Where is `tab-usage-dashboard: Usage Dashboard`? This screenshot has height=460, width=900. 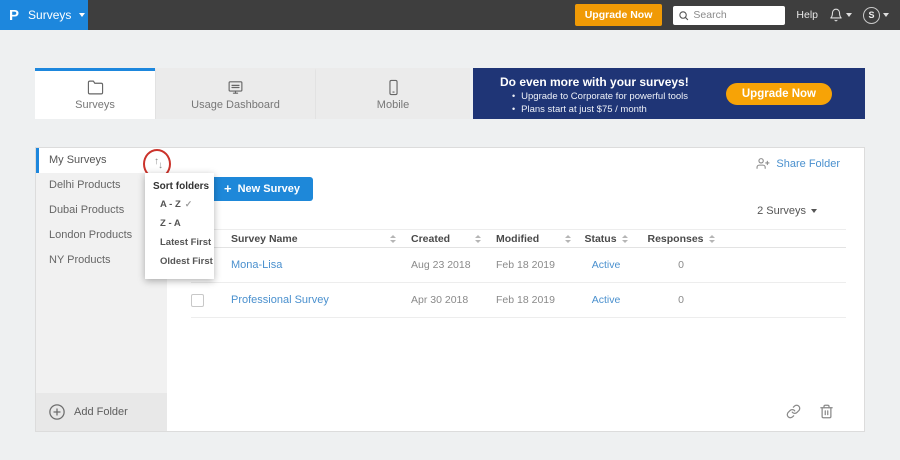
tab-usage-dashboard: Usage Dashboard is located at coordinates (235, 93).